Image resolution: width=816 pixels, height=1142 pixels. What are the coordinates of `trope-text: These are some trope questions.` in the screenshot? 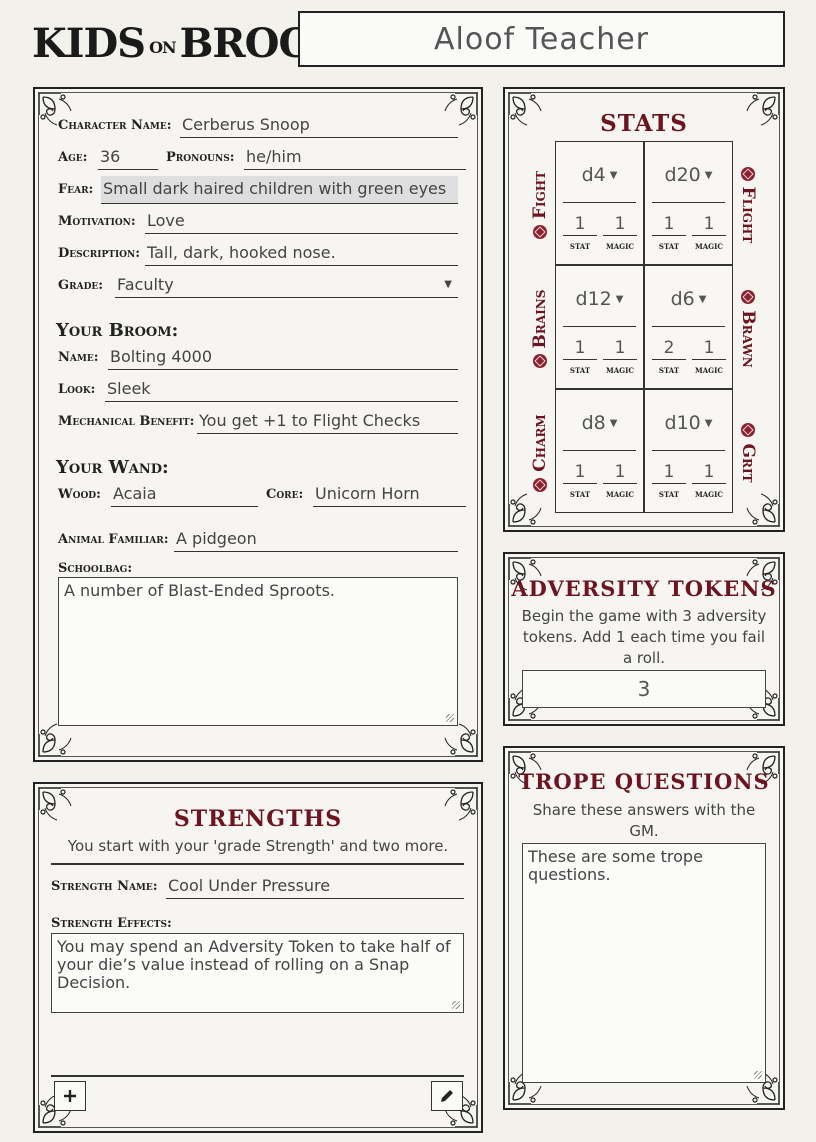 It's located at (615, 865).